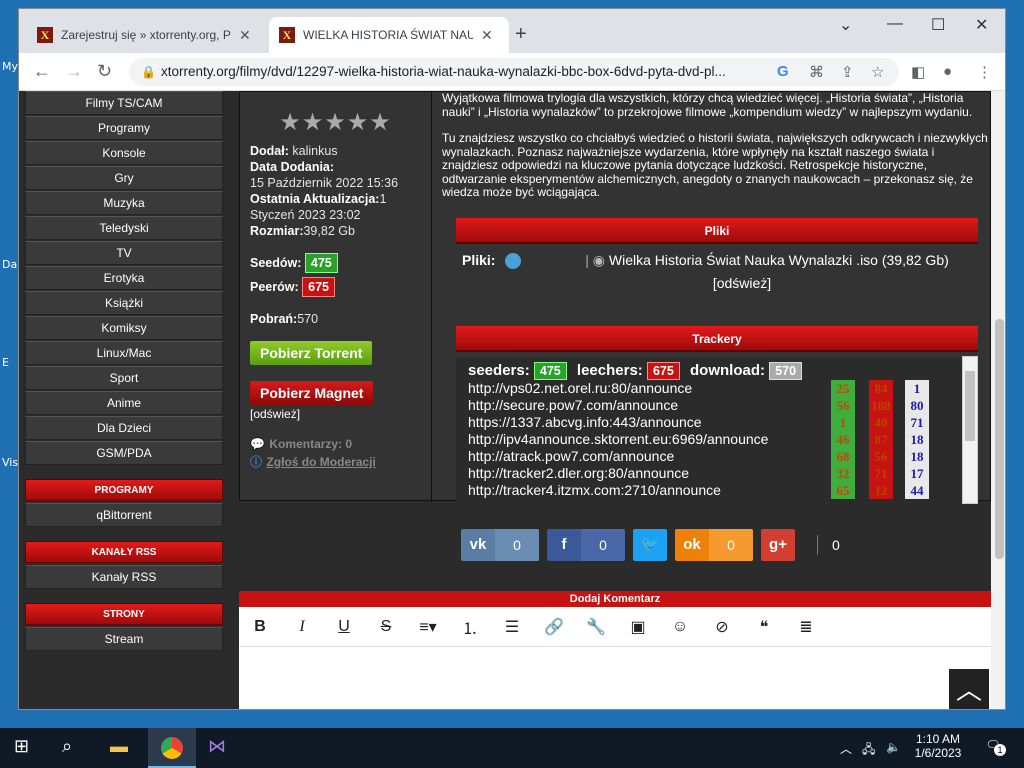  Describe the element at coordinates (585, 422) in the screenshot. I see `tracker-url: https://1337.abcvg.info:443/announce` at that location.